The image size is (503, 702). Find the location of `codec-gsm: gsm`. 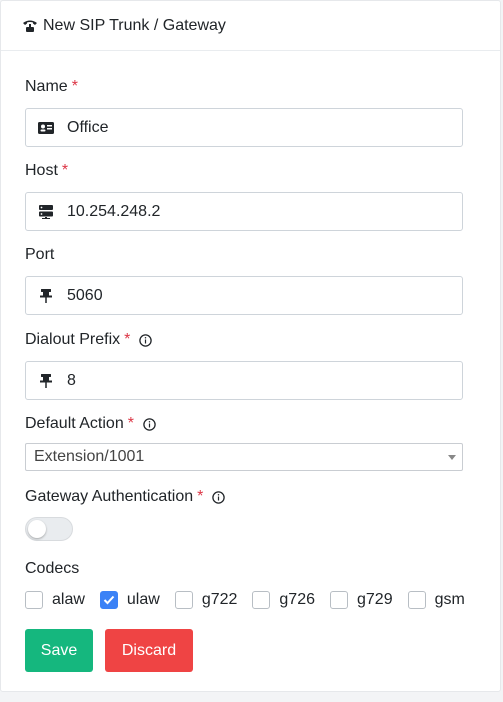

codec-gsm: gsm is located at coordinates (436, 600).